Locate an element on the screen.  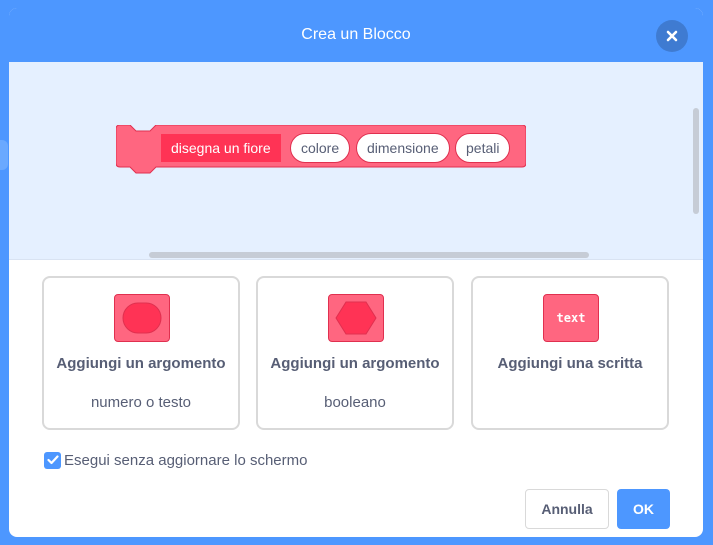
option-subtitle: numero o testo is located at coordinates (141, 402).